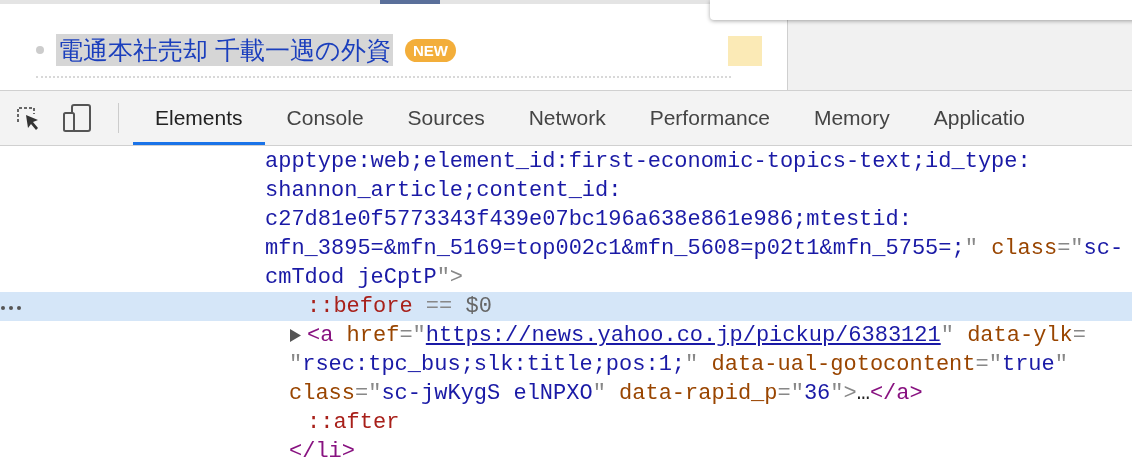 The width and height of the screenshot is (1132, 458). What do you see at coordinates (566, 161) in the screenshot?
I see `code-line: apptype:web;element_id:first-economic-topics-text;id_type:` at bounding box center [566, 161].